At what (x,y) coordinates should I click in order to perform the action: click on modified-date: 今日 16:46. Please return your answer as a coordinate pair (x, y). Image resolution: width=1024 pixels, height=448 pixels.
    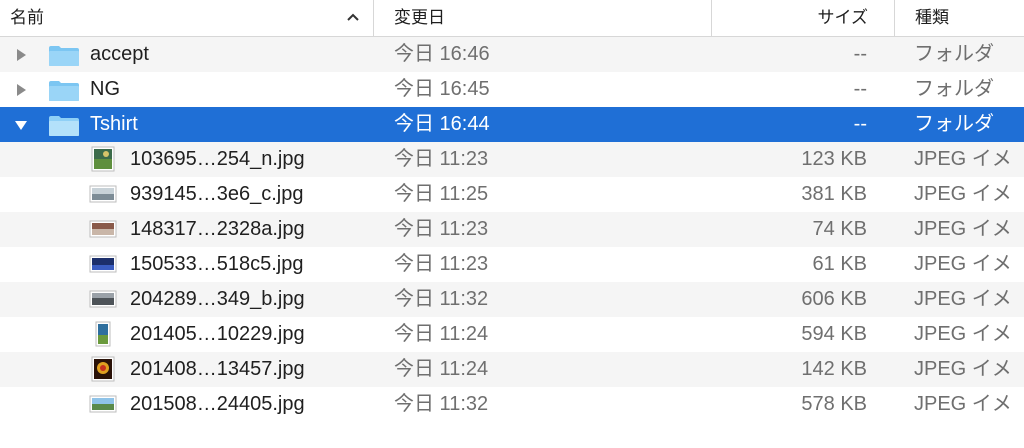
    Looking at the image, I should click on (442, 54).